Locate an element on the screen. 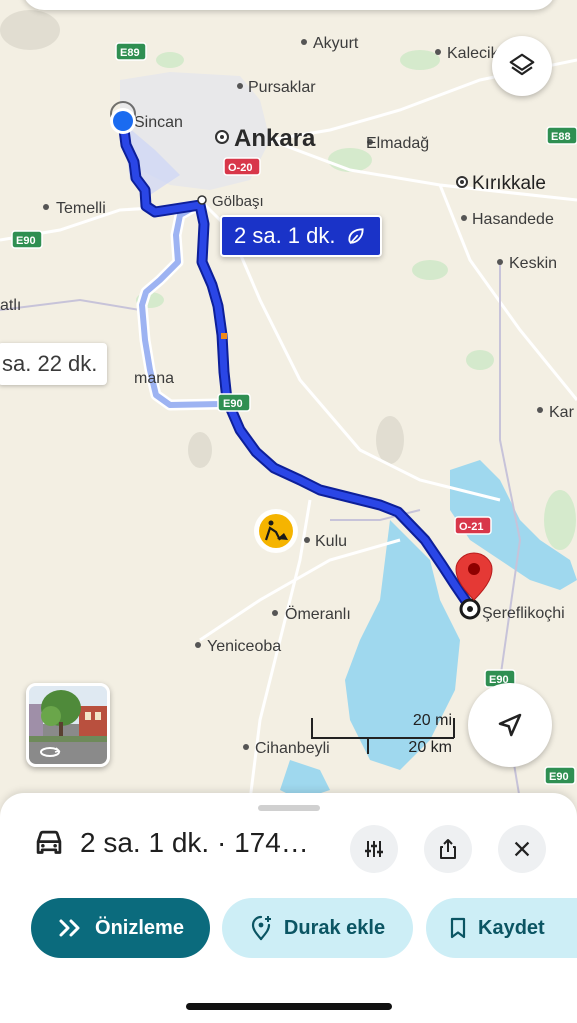 This screenshot has width=577, height=1023. svg-text: E88 is located at coordinates (561, 137).